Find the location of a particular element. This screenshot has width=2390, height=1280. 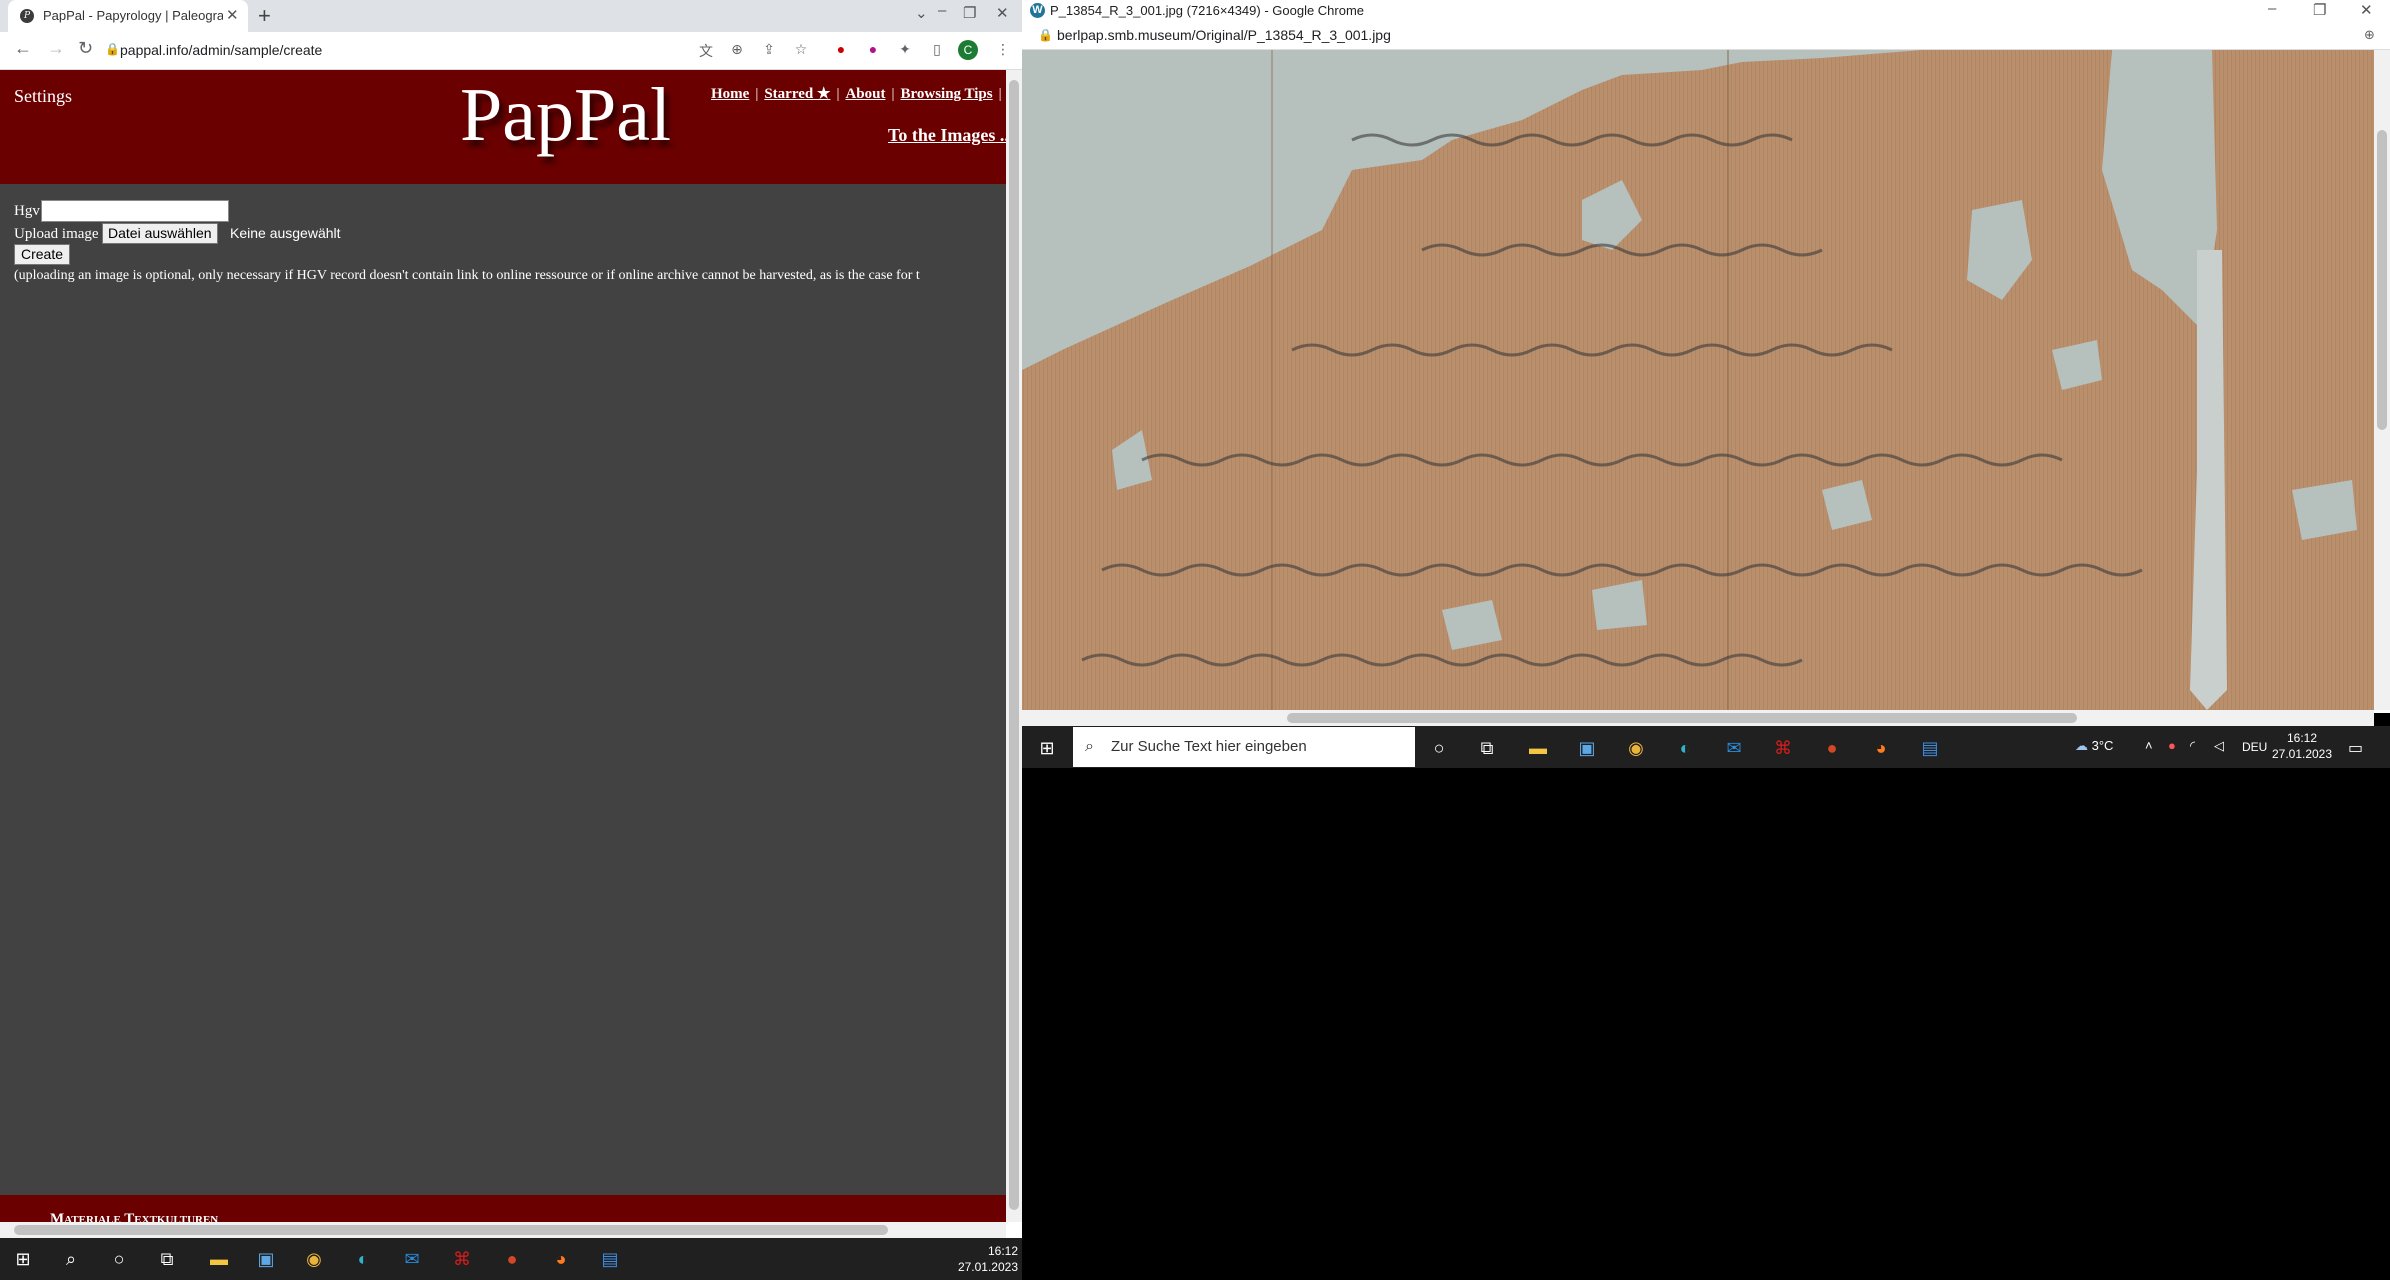

profile-avatar: C is located at coordinates (968, 50).